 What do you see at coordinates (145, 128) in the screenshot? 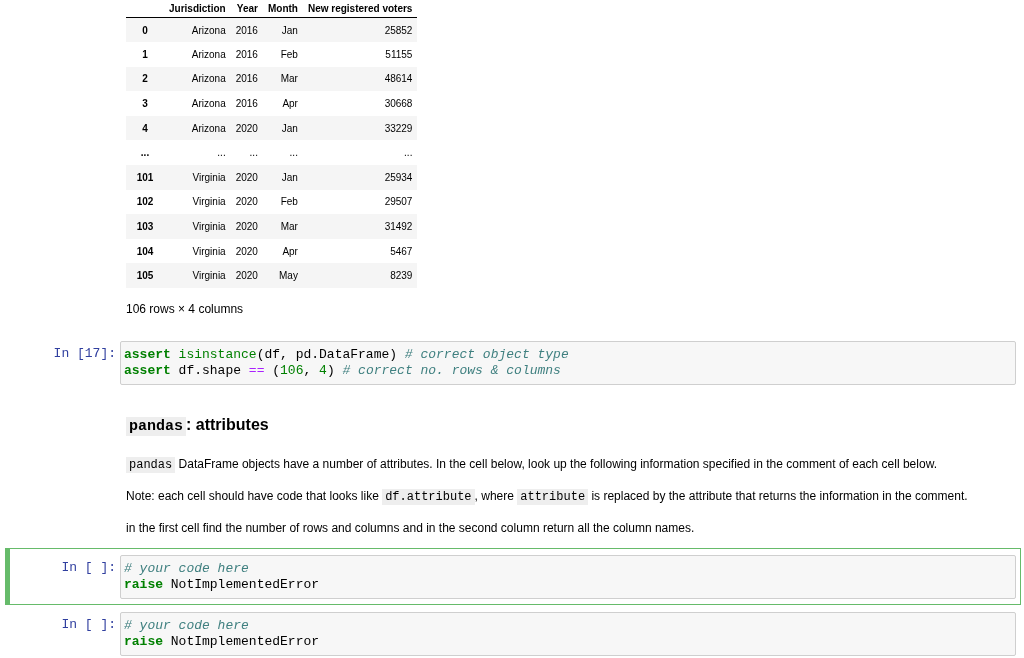
I see `row-index: 4` at bounding box center [145, 128].